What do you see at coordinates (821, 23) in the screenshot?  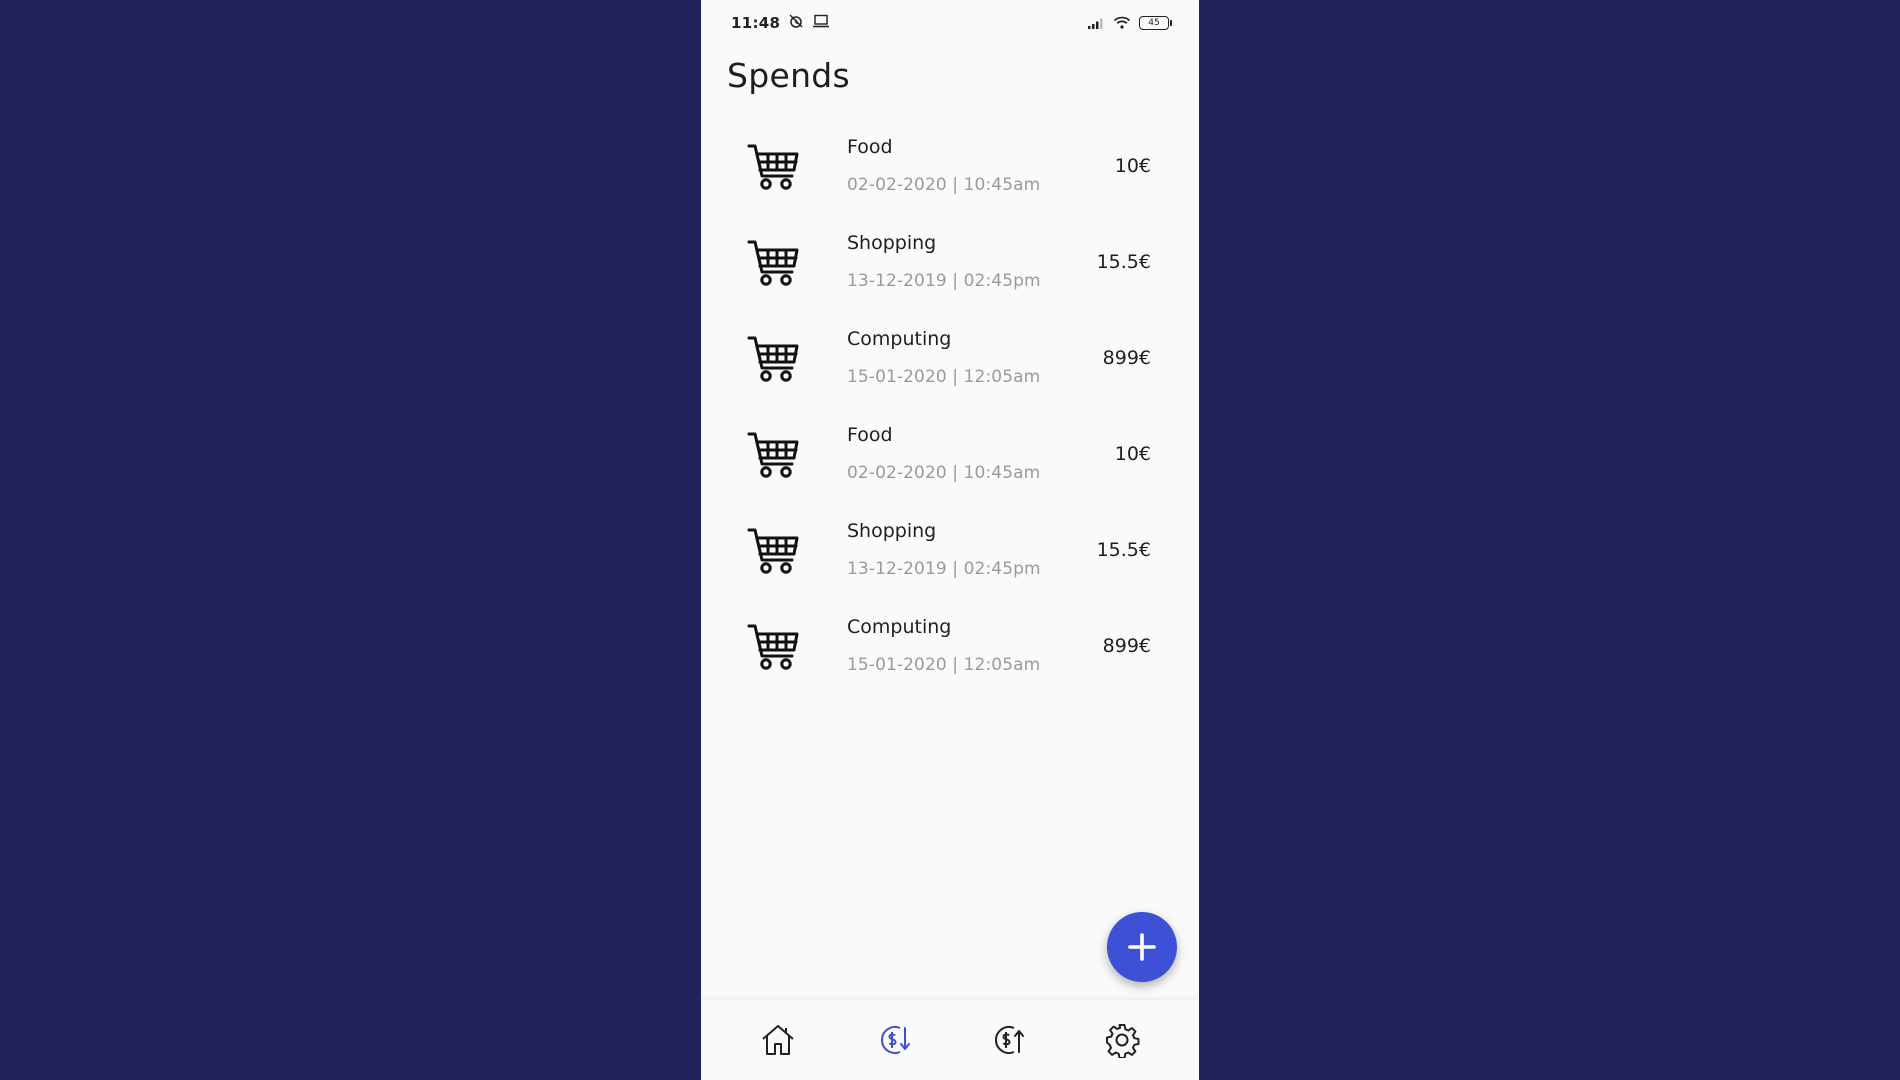 I see `laptop-icon` at bounding box center [821, 23].